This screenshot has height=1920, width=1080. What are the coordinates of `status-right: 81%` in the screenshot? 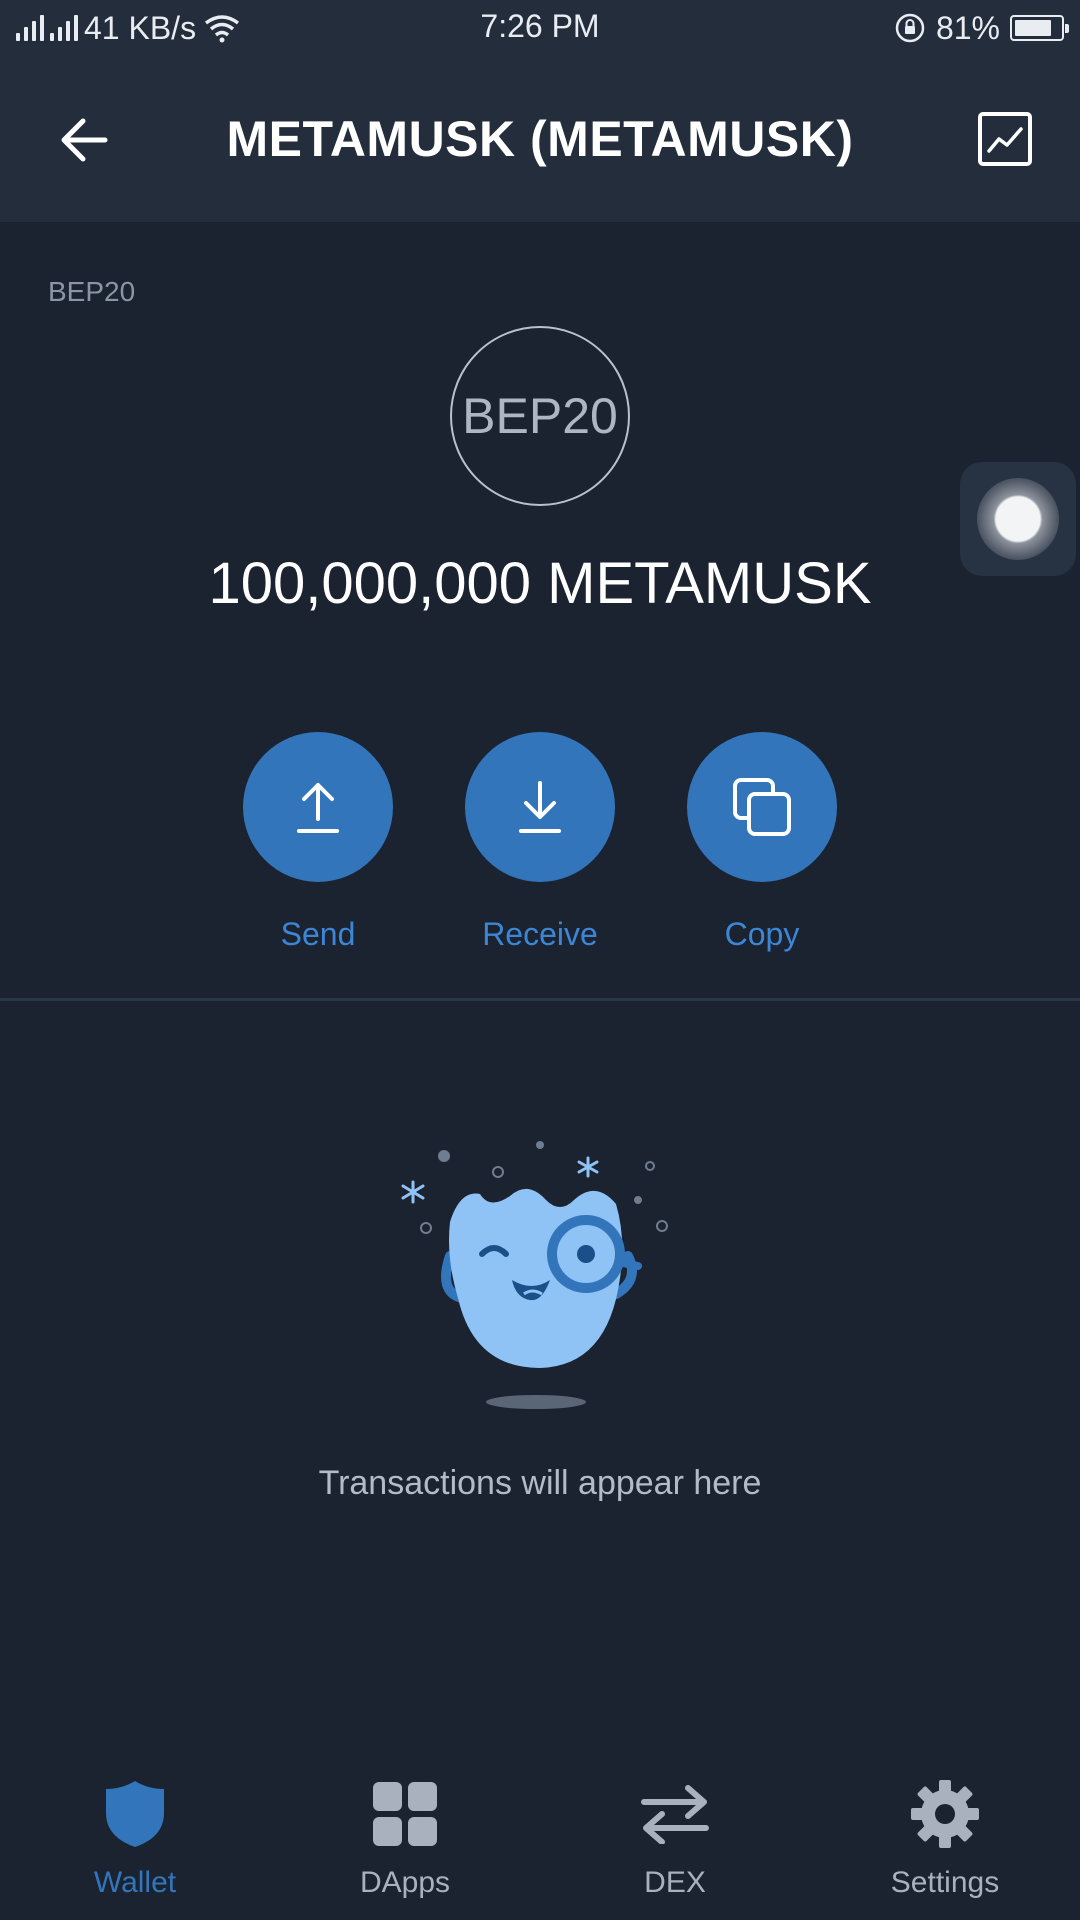 It's located at (981, 28).